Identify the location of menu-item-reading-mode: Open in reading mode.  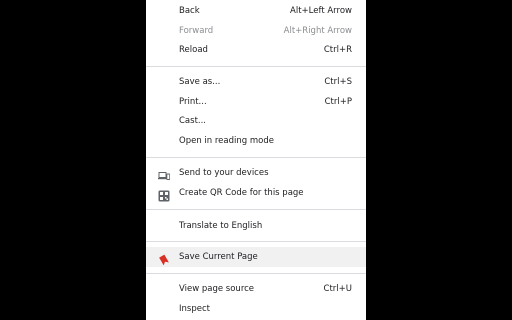
(256, 141).